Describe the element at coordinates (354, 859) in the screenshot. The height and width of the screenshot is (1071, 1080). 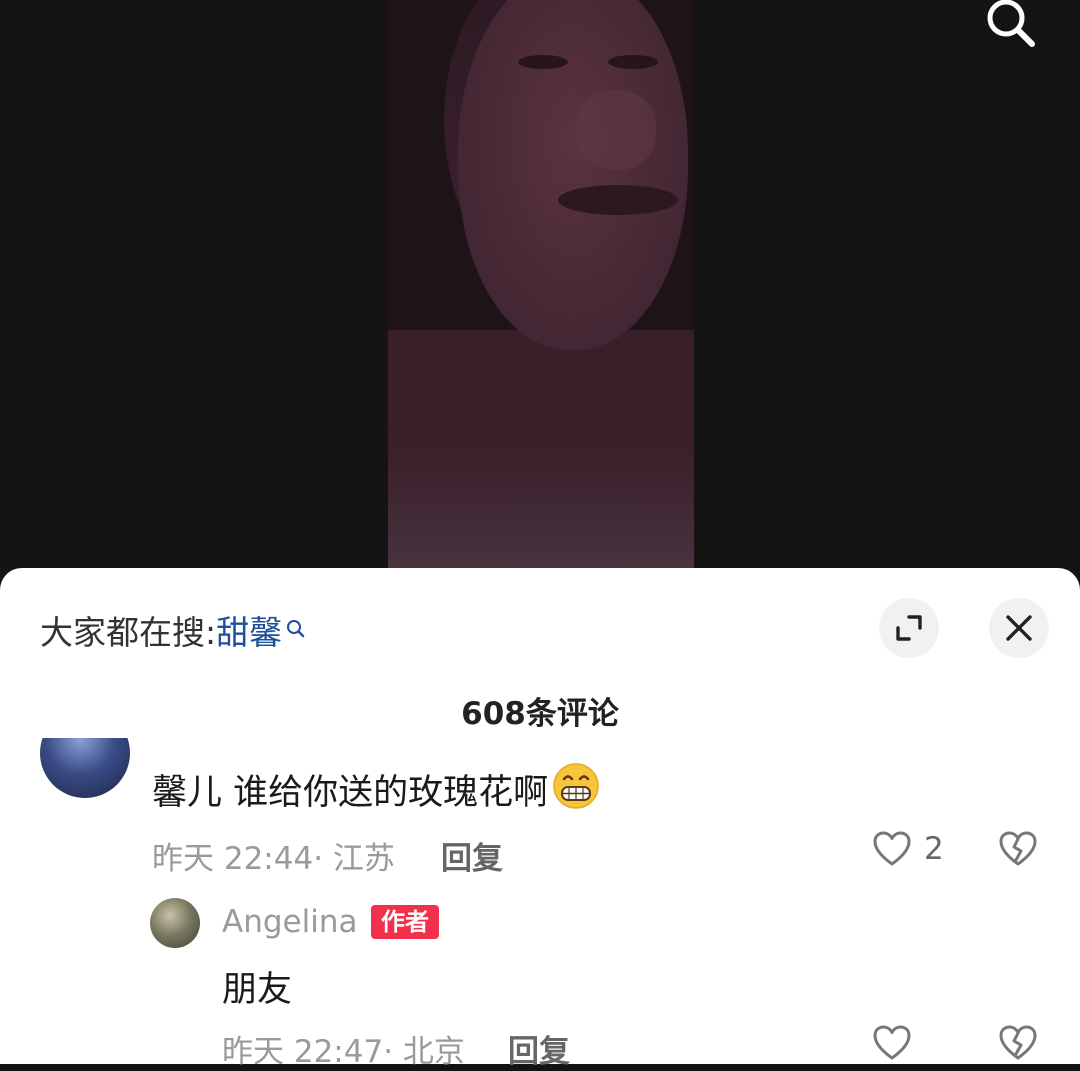
I see `comment-location: · 江苏` at that location.